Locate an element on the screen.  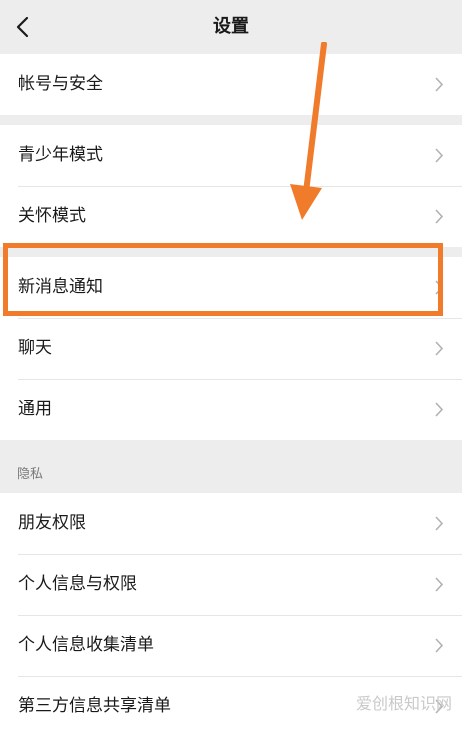
account-group: 帐号与安全 is located at coordinates (231, 84).